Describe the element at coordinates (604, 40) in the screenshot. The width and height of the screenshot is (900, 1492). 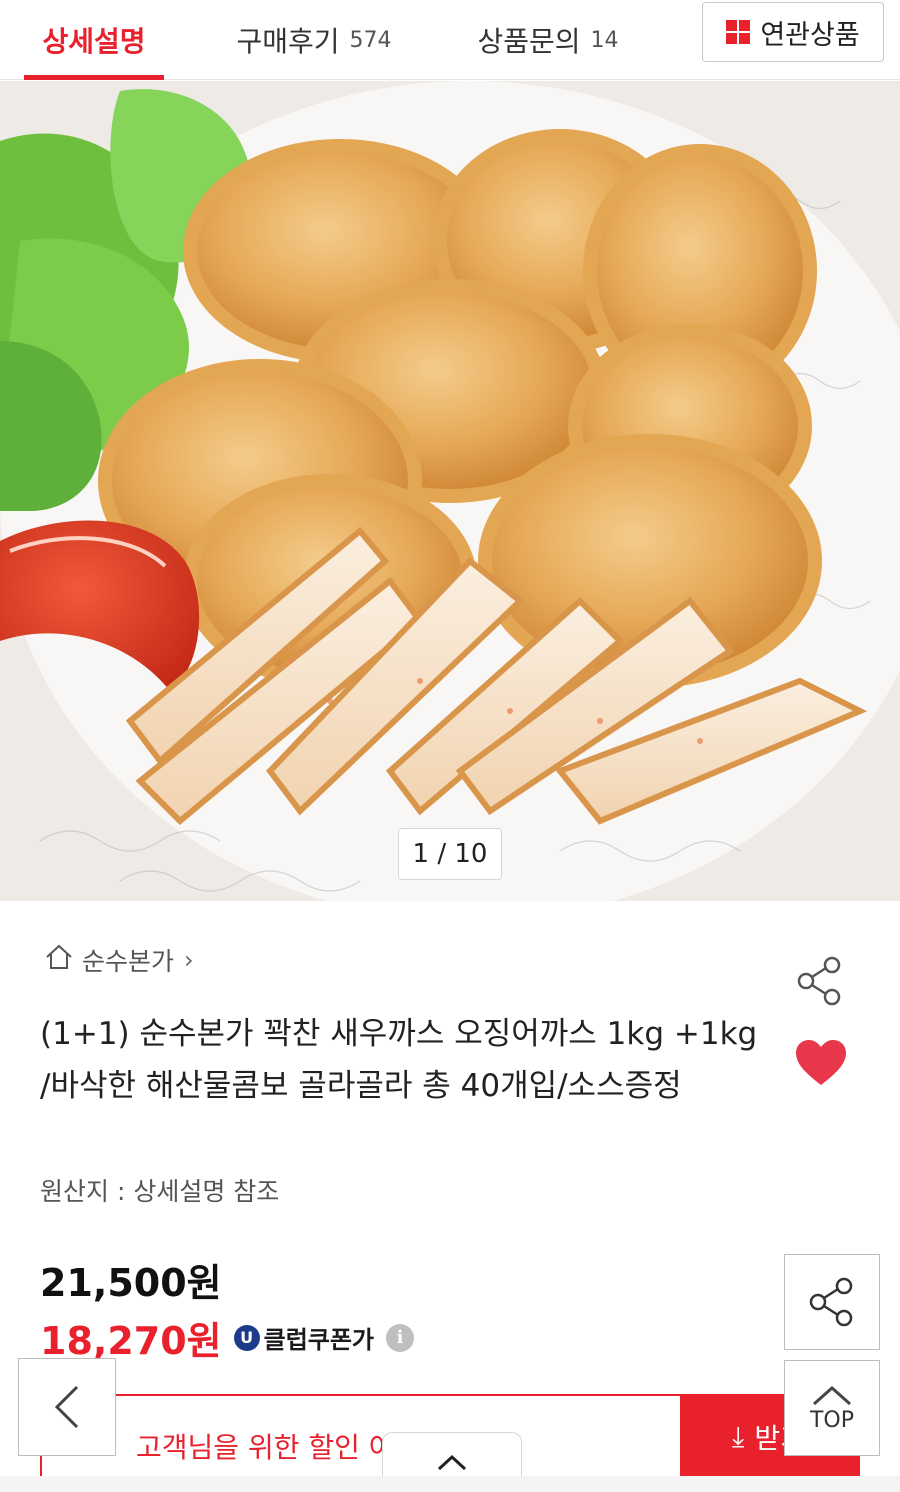
I see `tab-qna-count: 14` at that location.